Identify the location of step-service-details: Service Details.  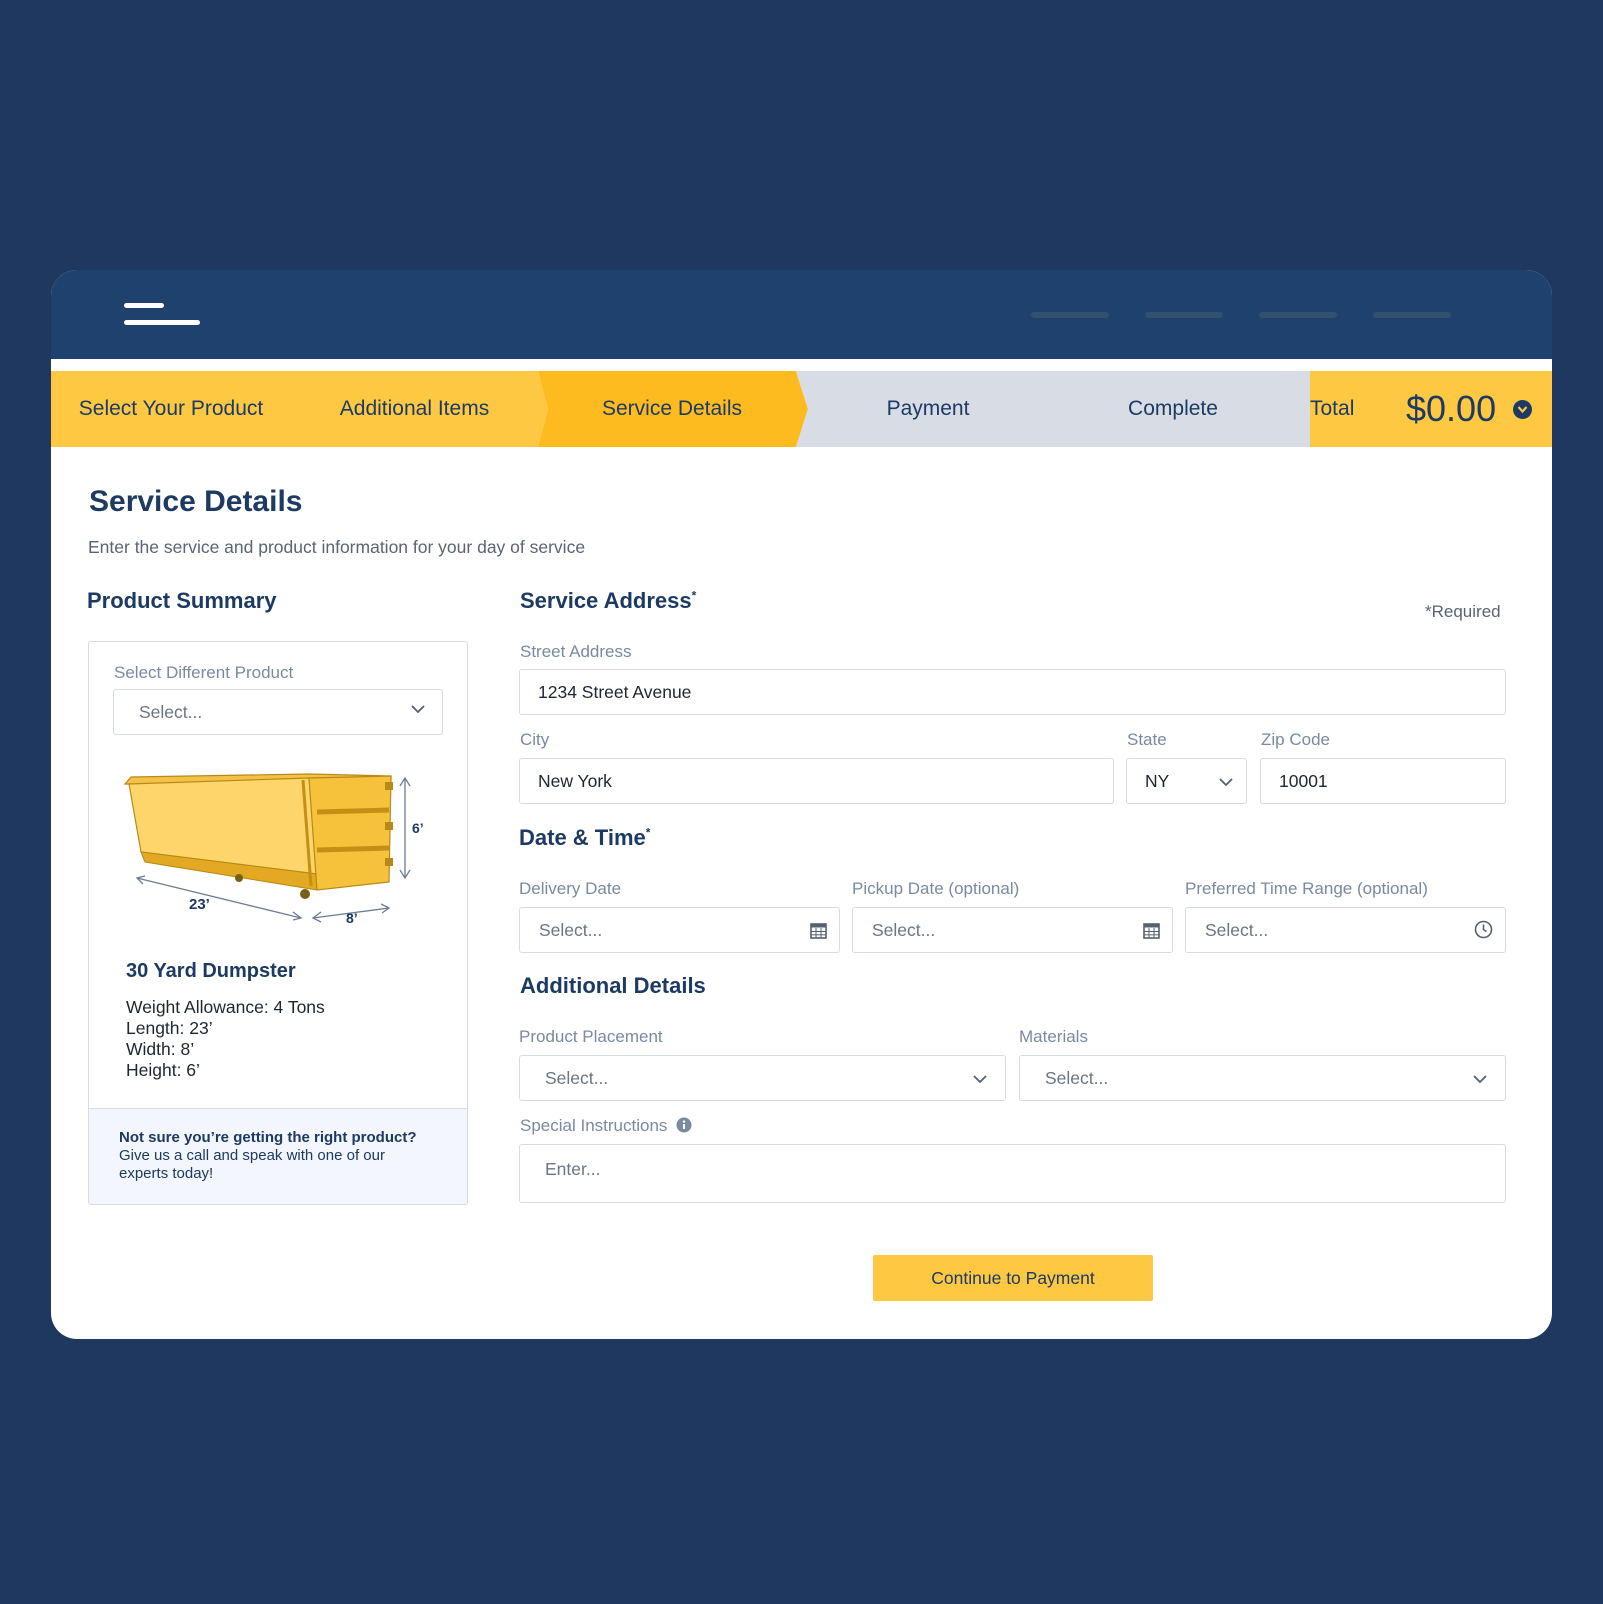
(672, 409).